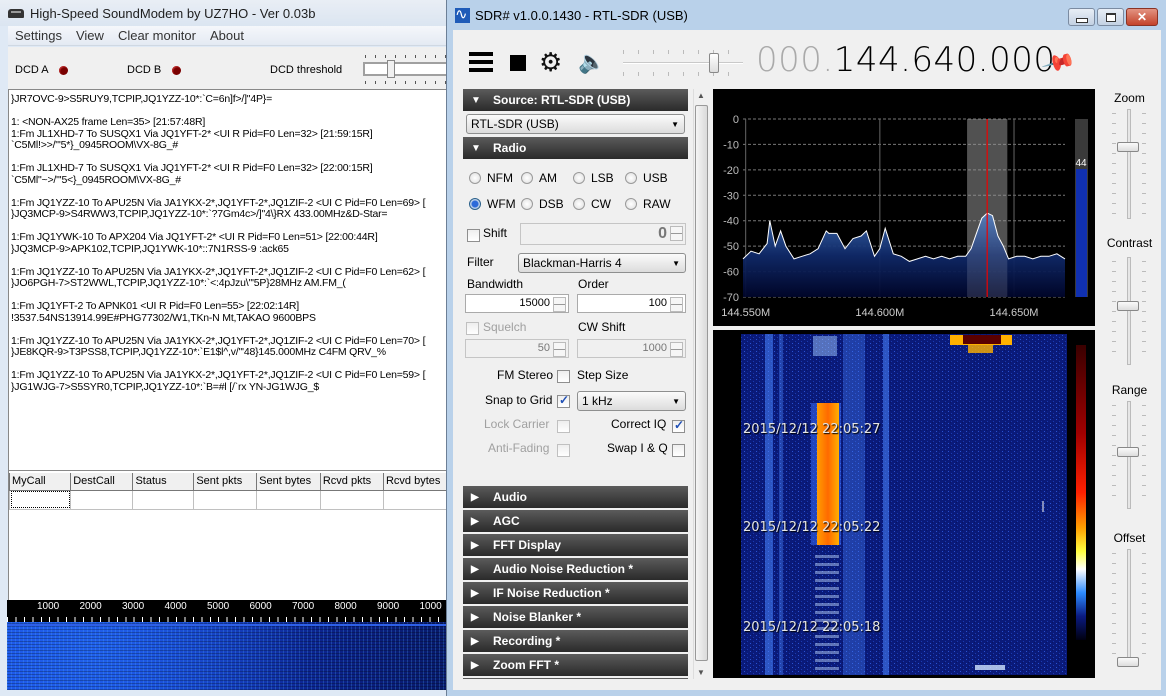 The height and width of the screenshot is (696, 1166). Describe the element at coordinates (563, 376) in the screenshot. I see `fm-stereo-checkbox` at that location.